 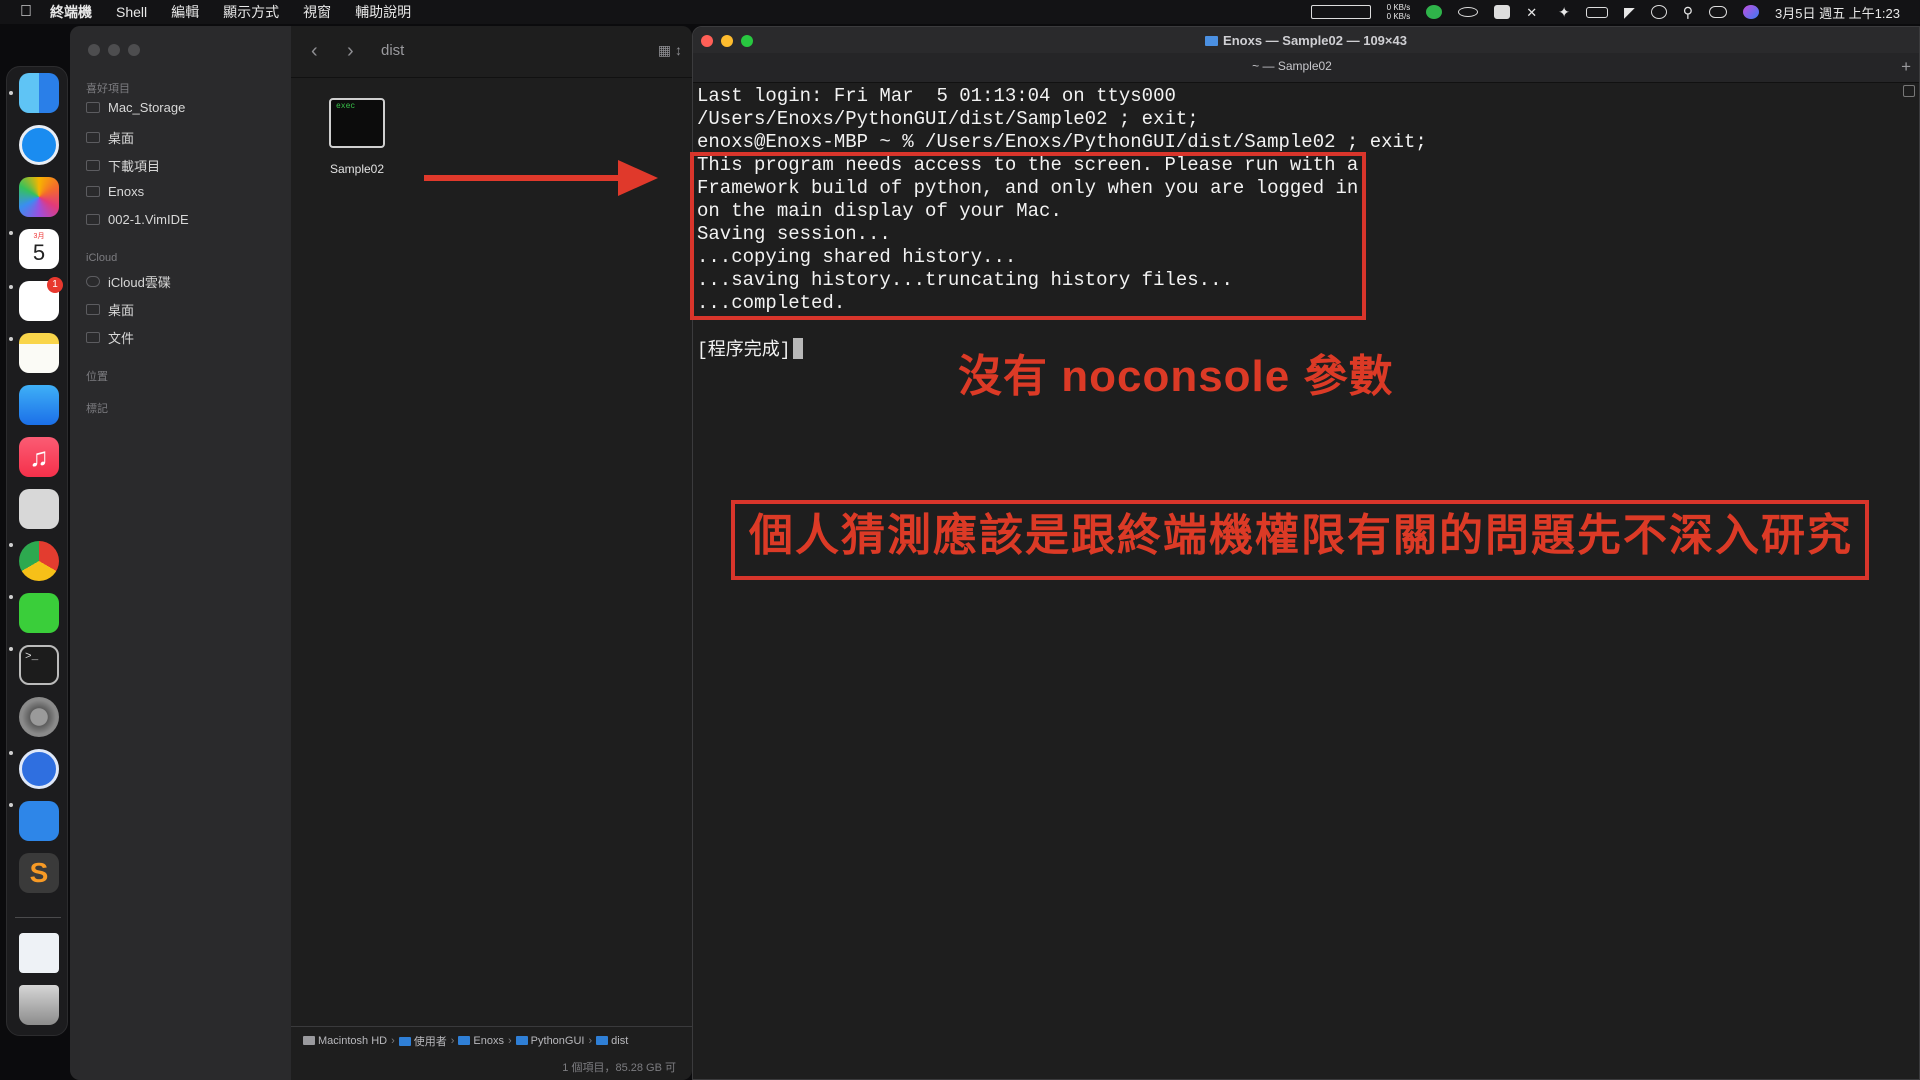 What do you see at coordinates (93, 191) in the screenshot?
I see `home-icon` at bounding box center [93, 191].